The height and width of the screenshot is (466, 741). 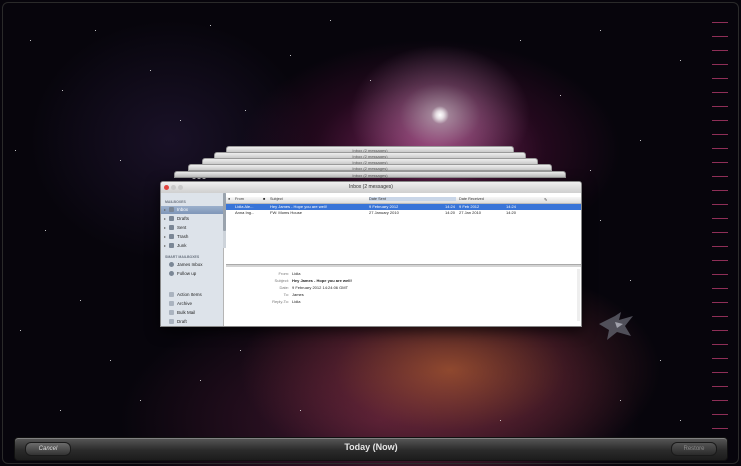 I want to click on cell-received-time: 14:24, so click(x=511, y=206).